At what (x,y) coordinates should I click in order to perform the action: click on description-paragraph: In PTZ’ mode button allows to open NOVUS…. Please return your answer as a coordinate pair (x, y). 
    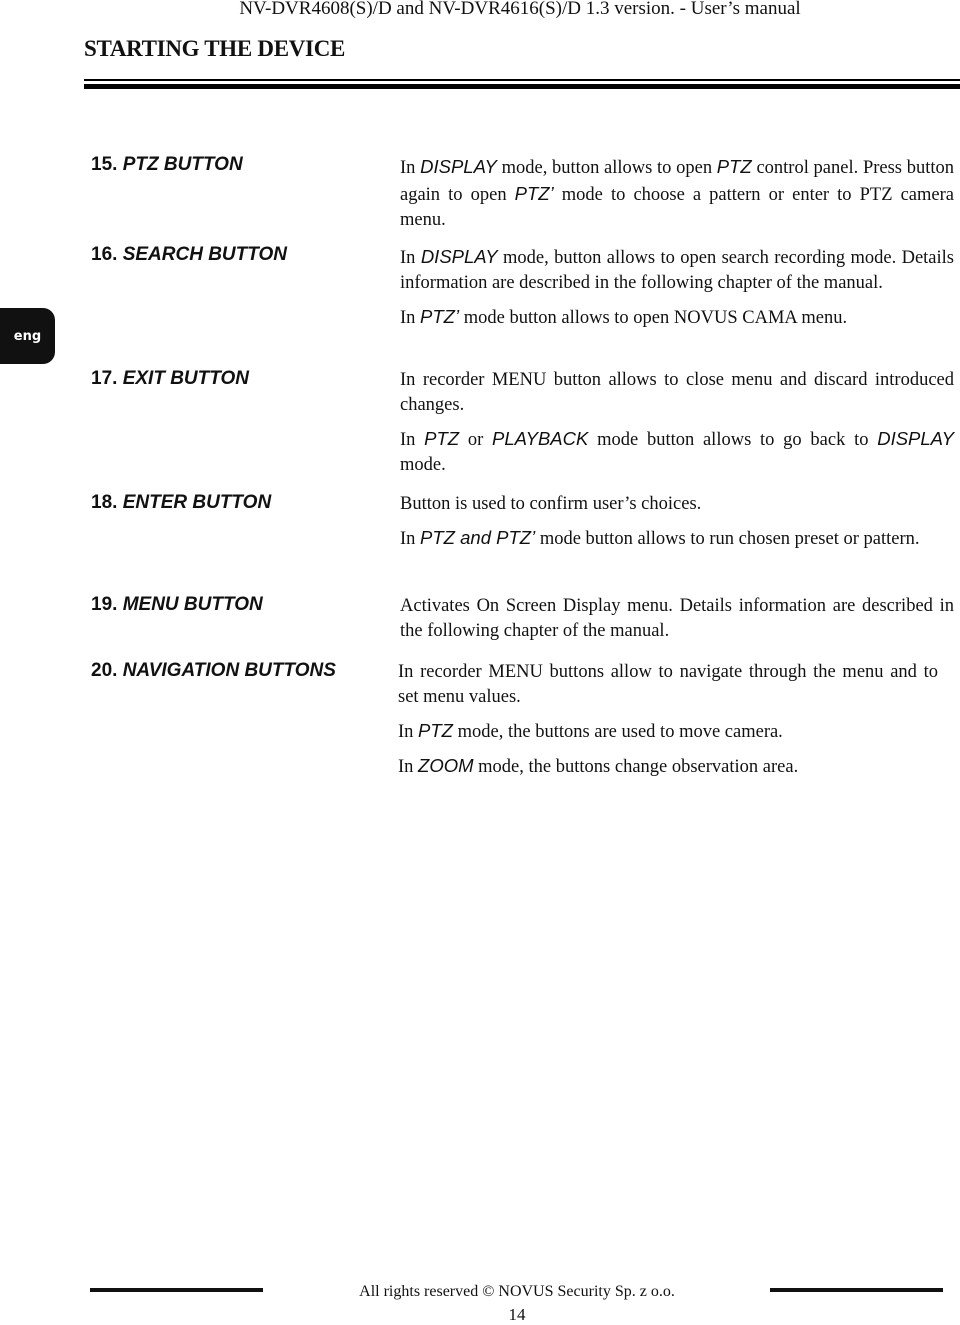
    Looking at the image, I should click on (677, 317).